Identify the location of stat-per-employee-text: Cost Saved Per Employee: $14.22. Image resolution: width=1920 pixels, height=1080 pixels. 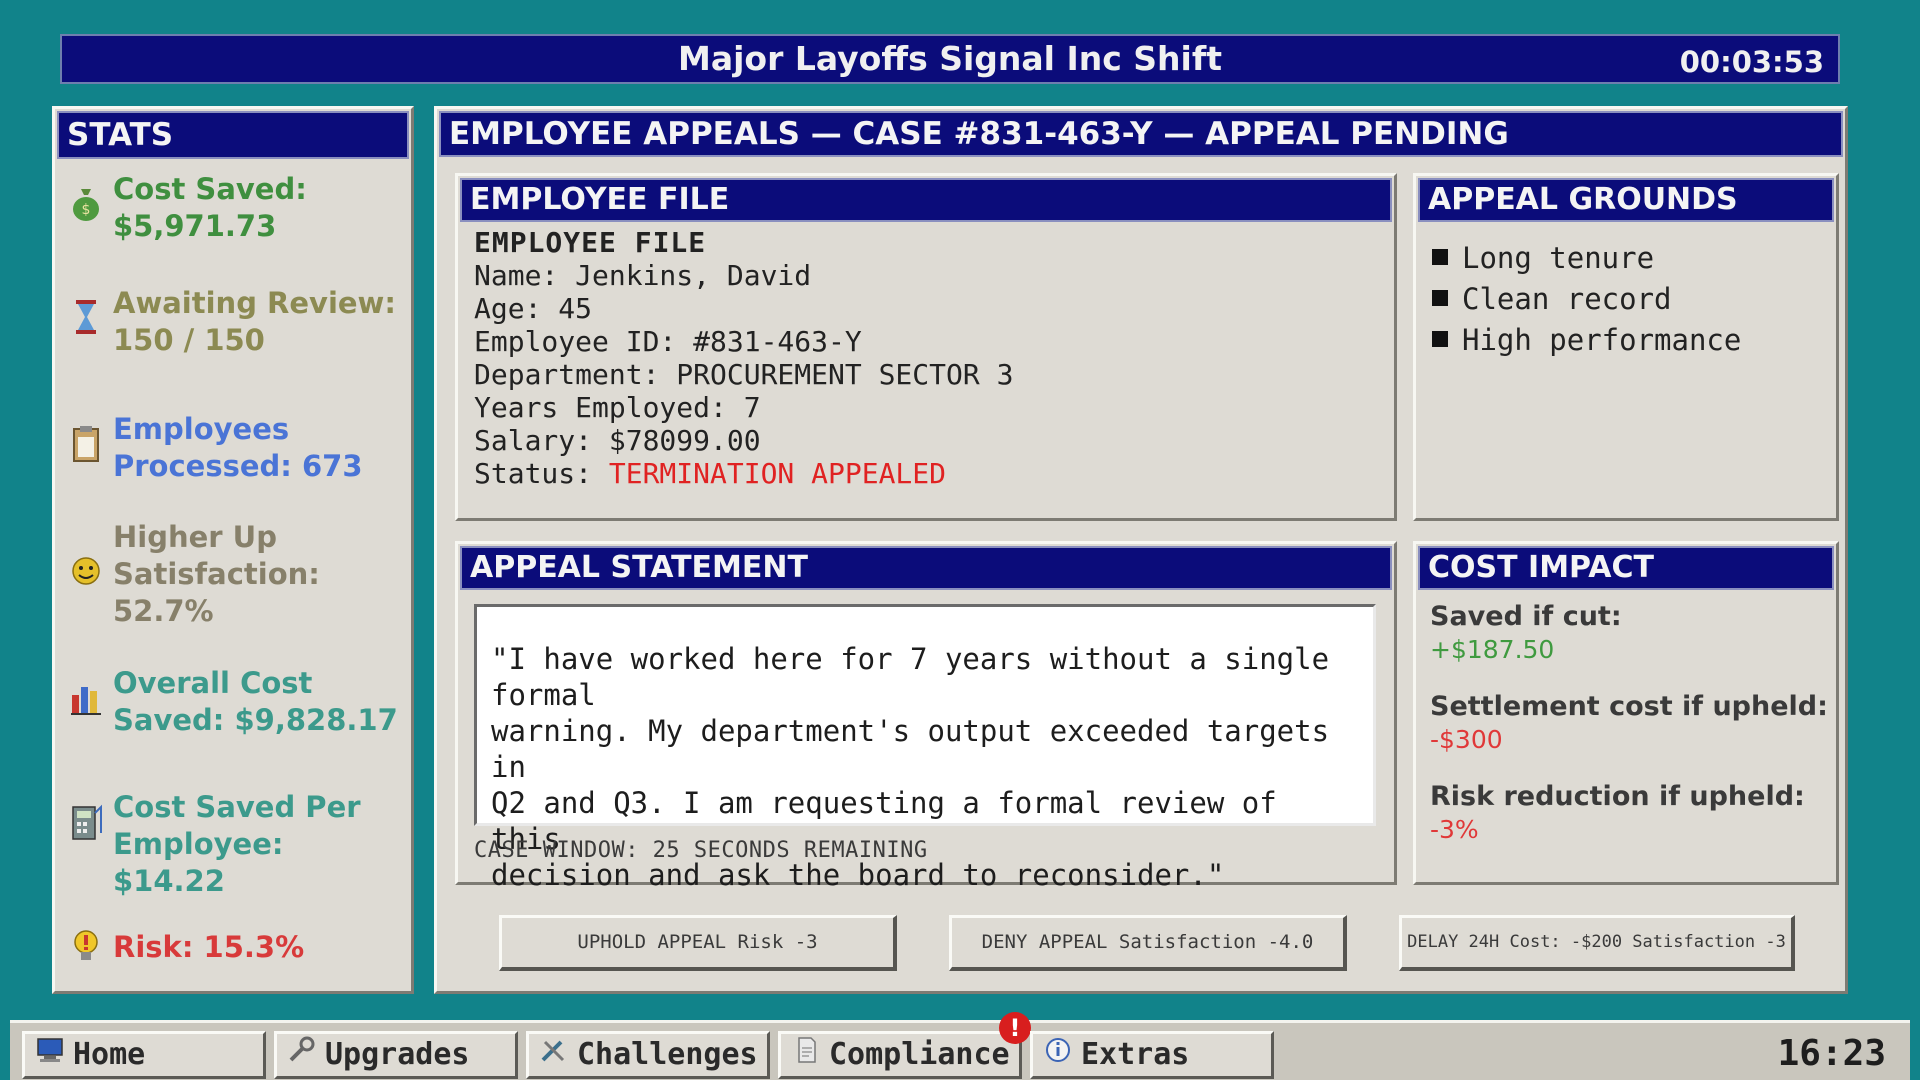
(258, 844).